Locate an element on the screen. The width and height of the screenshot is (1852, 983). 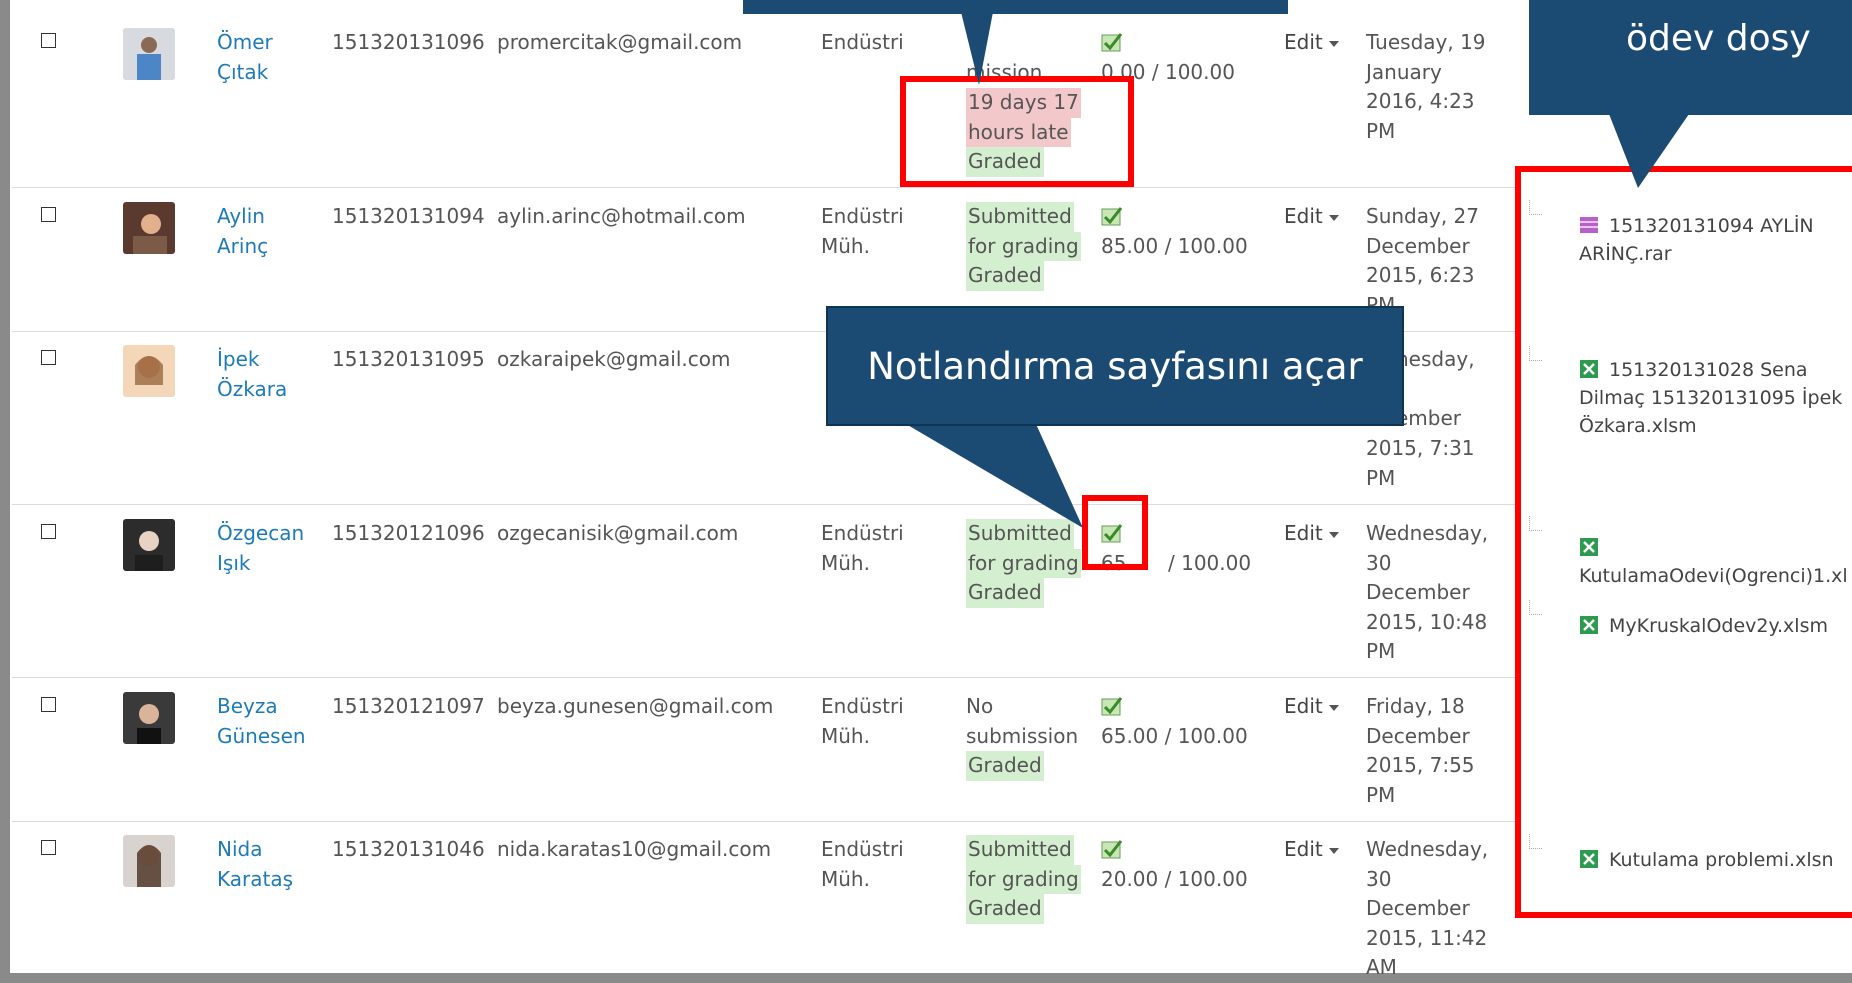
last-modified-date: Wednesday, 30 December 2015, 11:42 AM is located at coordinates (1427, 908).